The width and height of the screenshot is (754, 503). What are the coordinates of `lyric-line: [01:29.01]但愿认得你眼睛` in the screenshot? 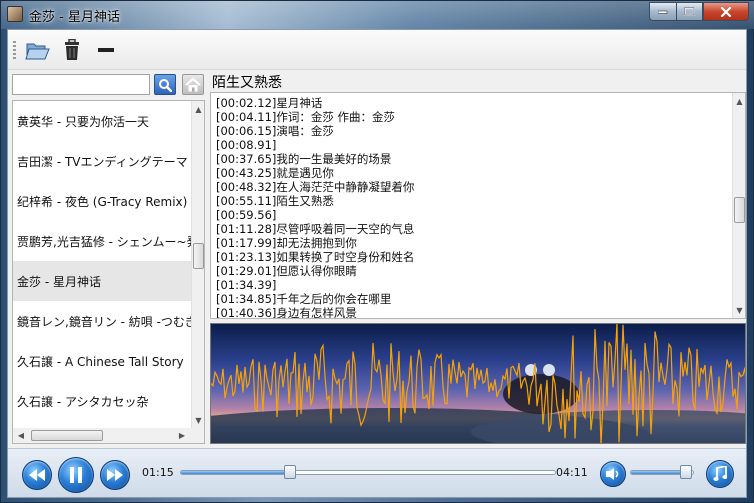 It's located at (286, 271).